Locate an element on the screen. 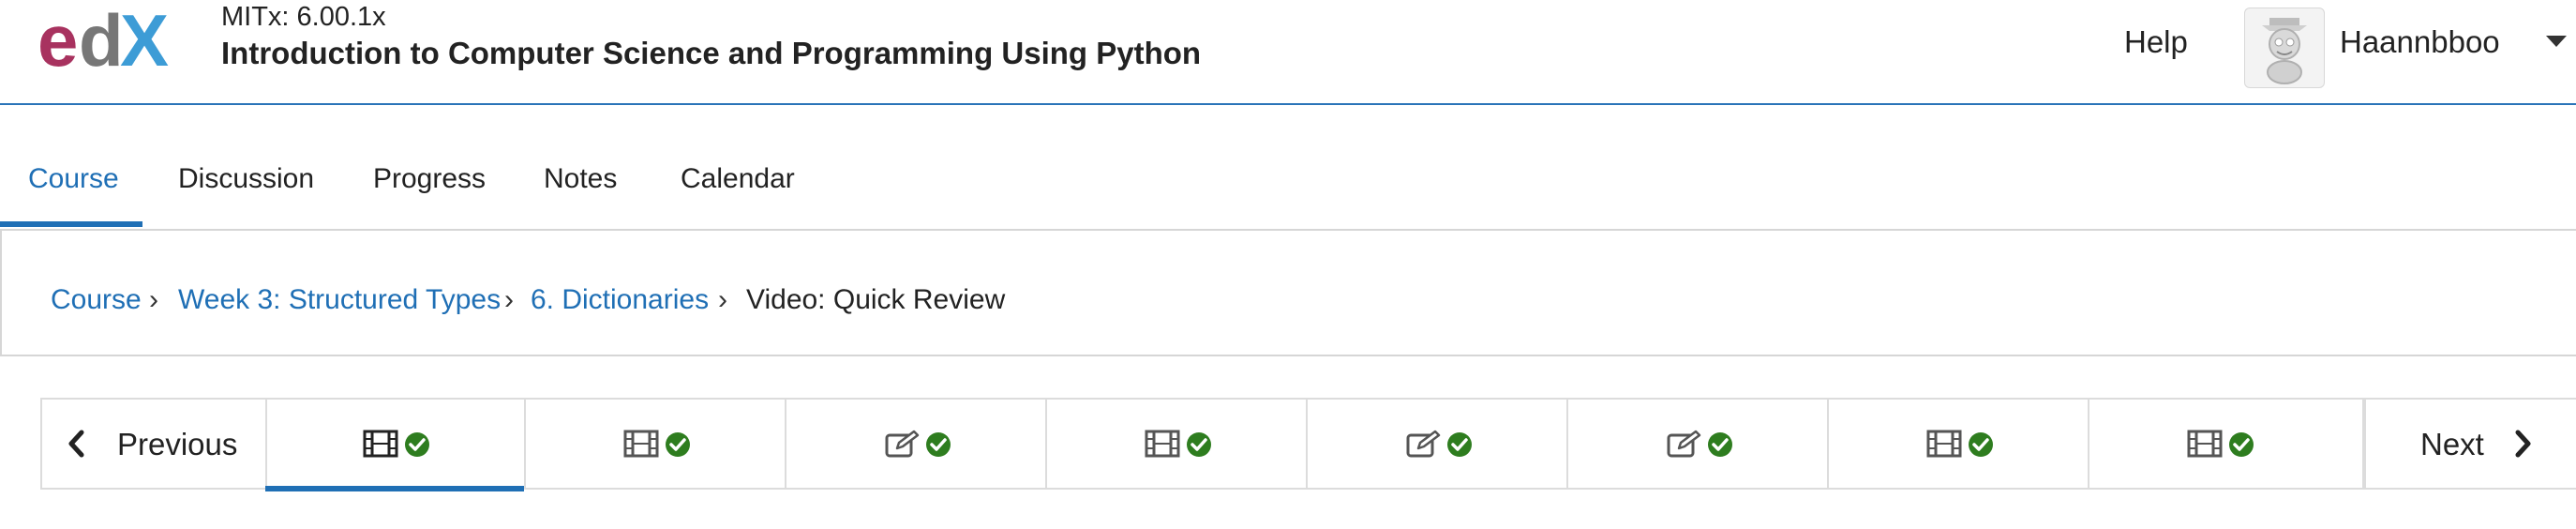 Image resolution: width=2576 pixels, height=529 pixels. previous-button: Previous is located at coordinates (155, 444).